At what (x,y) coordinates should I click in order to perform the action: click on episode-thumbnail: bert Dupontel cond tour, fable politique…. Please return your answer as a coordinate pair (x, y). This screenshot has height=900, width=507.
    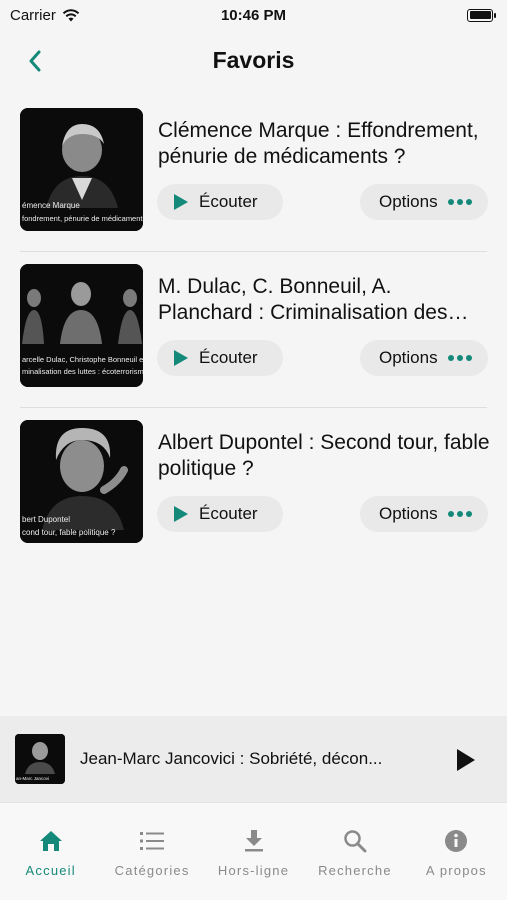
    Looking at the image, I should click on (81, 481).